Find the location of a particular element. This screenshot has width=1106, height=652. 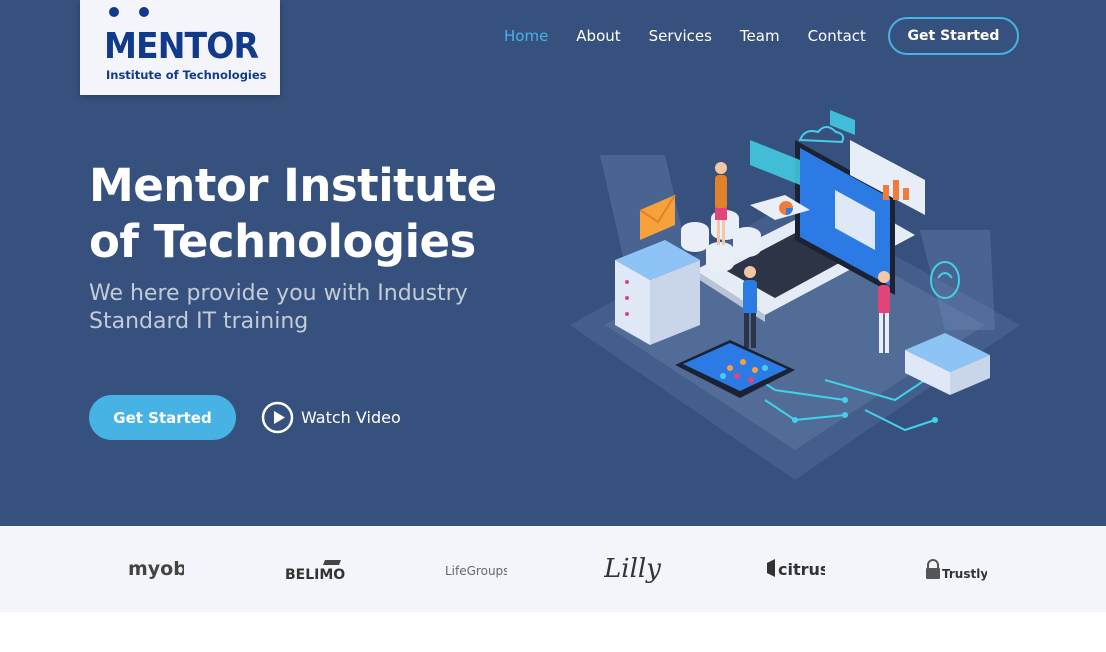

site-logo: MENTOR Institute of Technologies is located at coordinates (180, 47).